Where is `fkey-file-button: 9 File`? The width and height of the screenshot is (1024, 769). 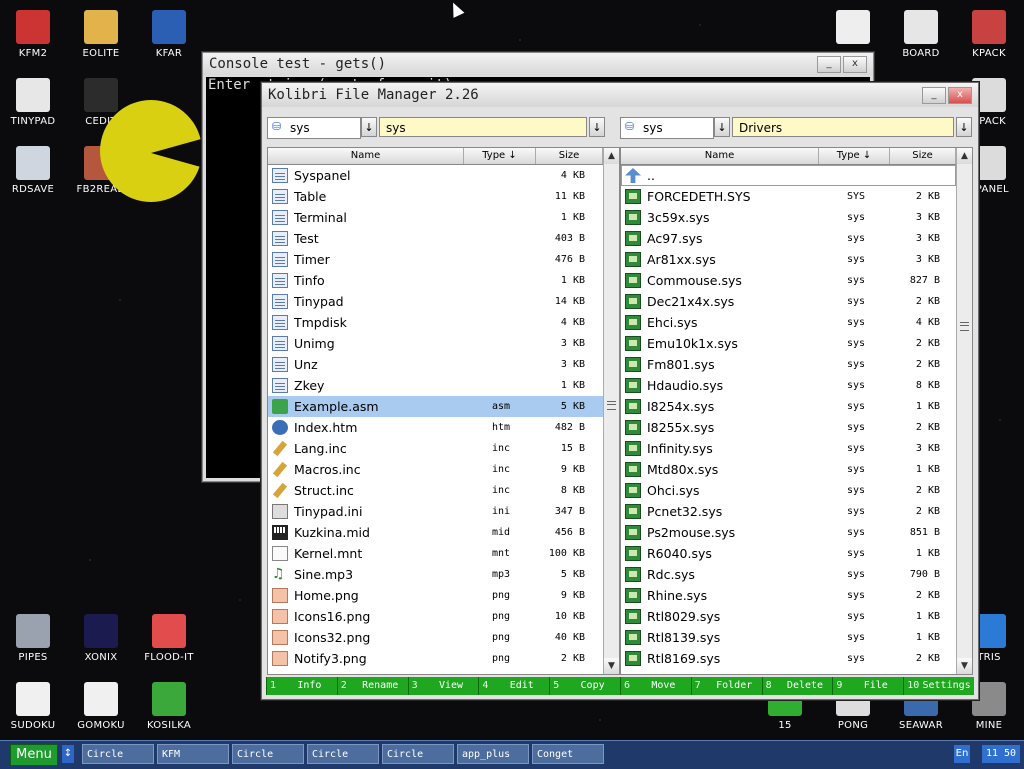 fkey-file-button: 9 File is located at coordinates (868, 686).